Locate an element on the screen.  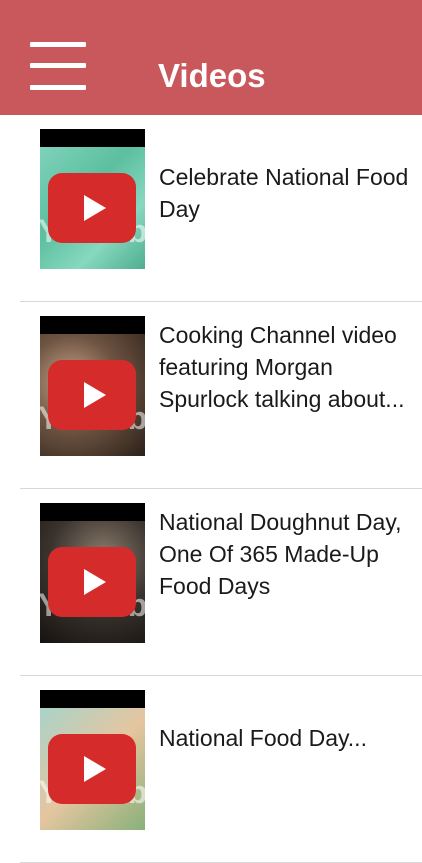
page-title: Videos is located at coordinates (212, 75).